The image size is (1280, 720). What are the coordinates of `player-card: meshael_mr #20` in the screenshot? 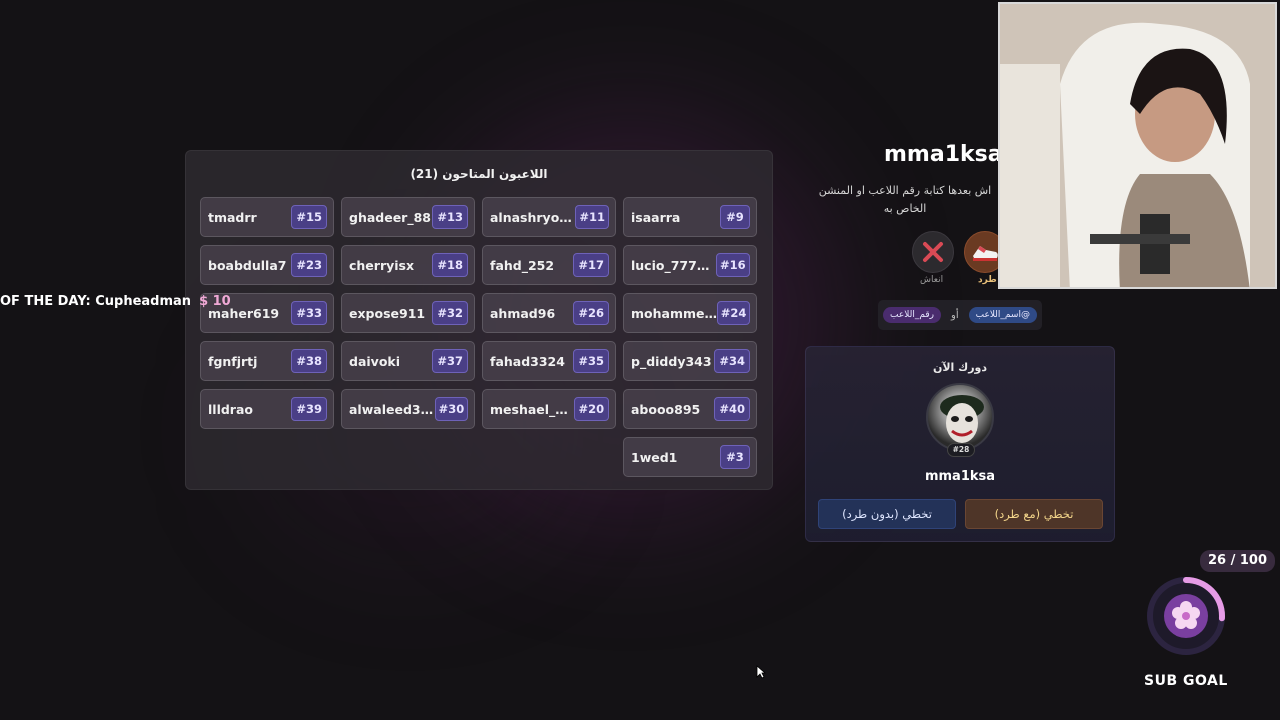 It's located at (549, 409).